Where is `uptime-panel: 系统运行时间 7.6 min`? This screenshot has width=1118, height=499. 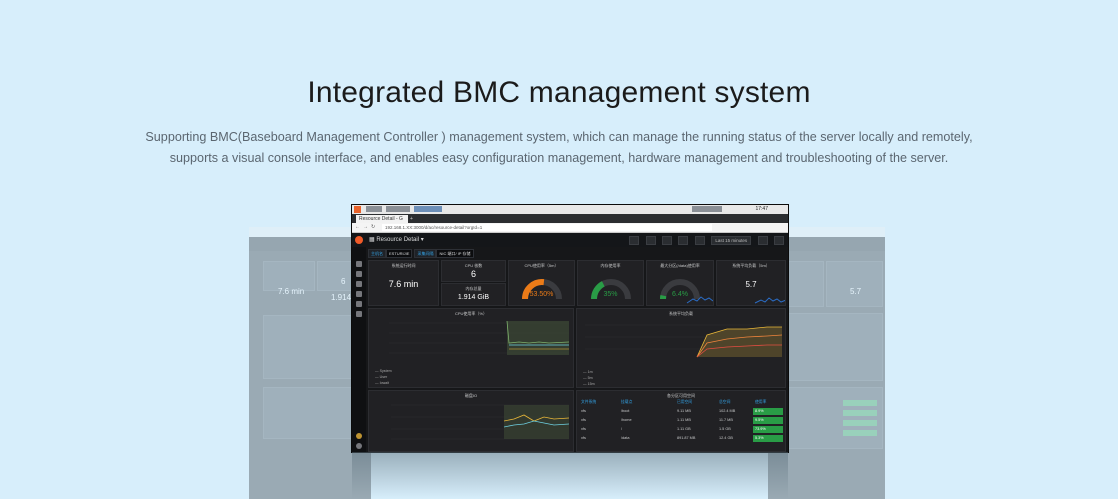
uptime-panel: 系统运行时间 7.6 min is located at coordinates (403, 283).